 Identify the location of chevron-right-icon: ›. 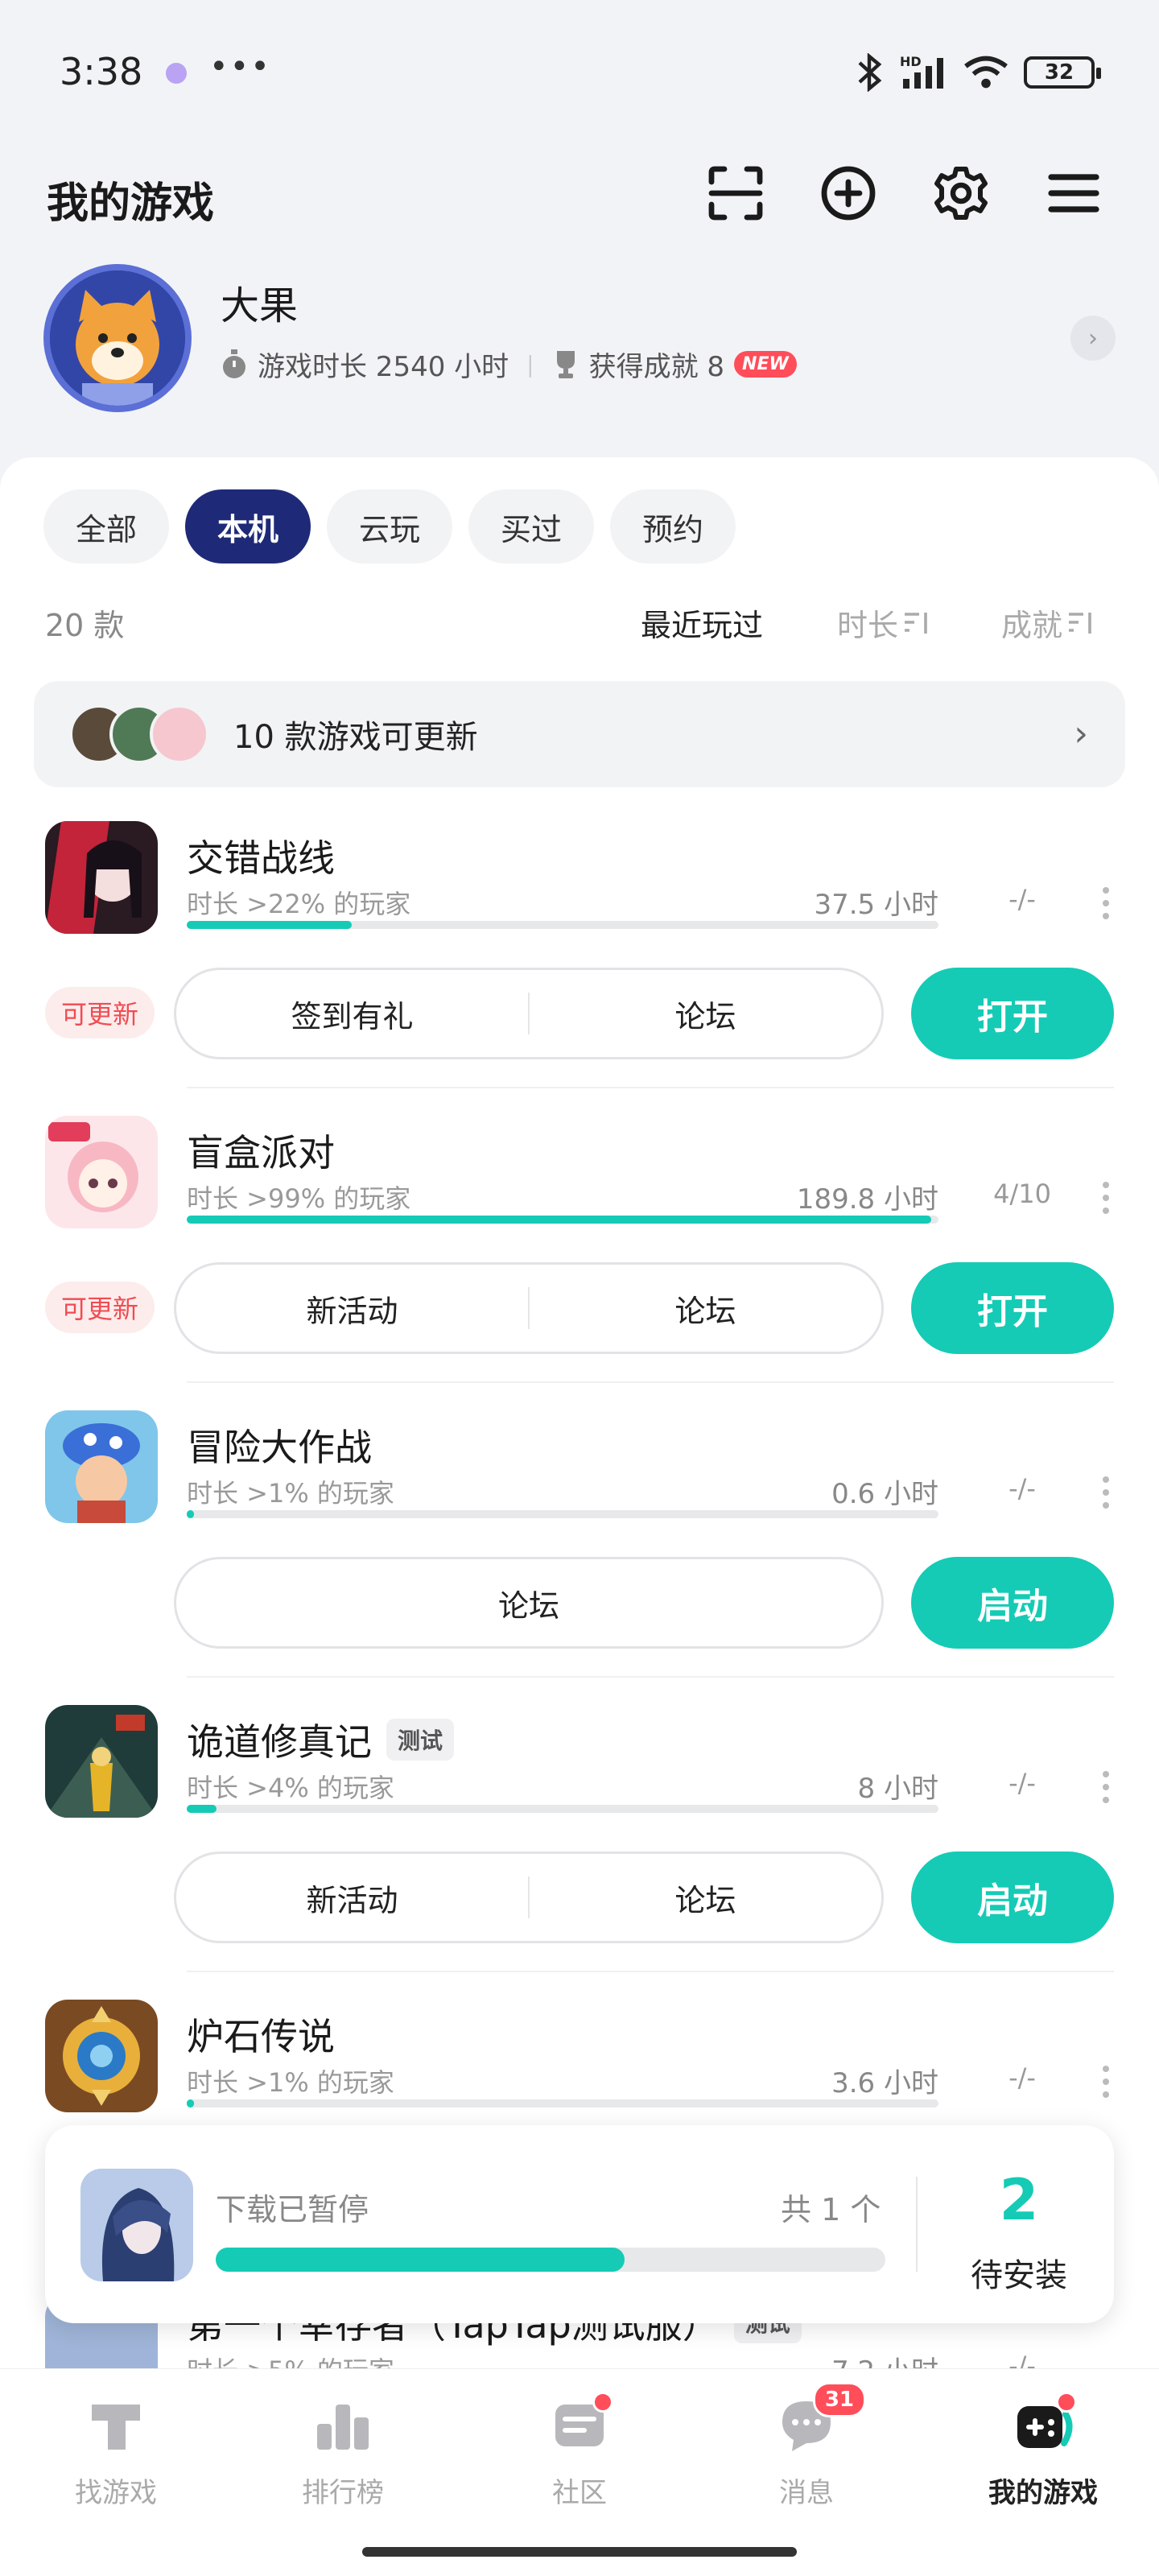
(1081, 733).